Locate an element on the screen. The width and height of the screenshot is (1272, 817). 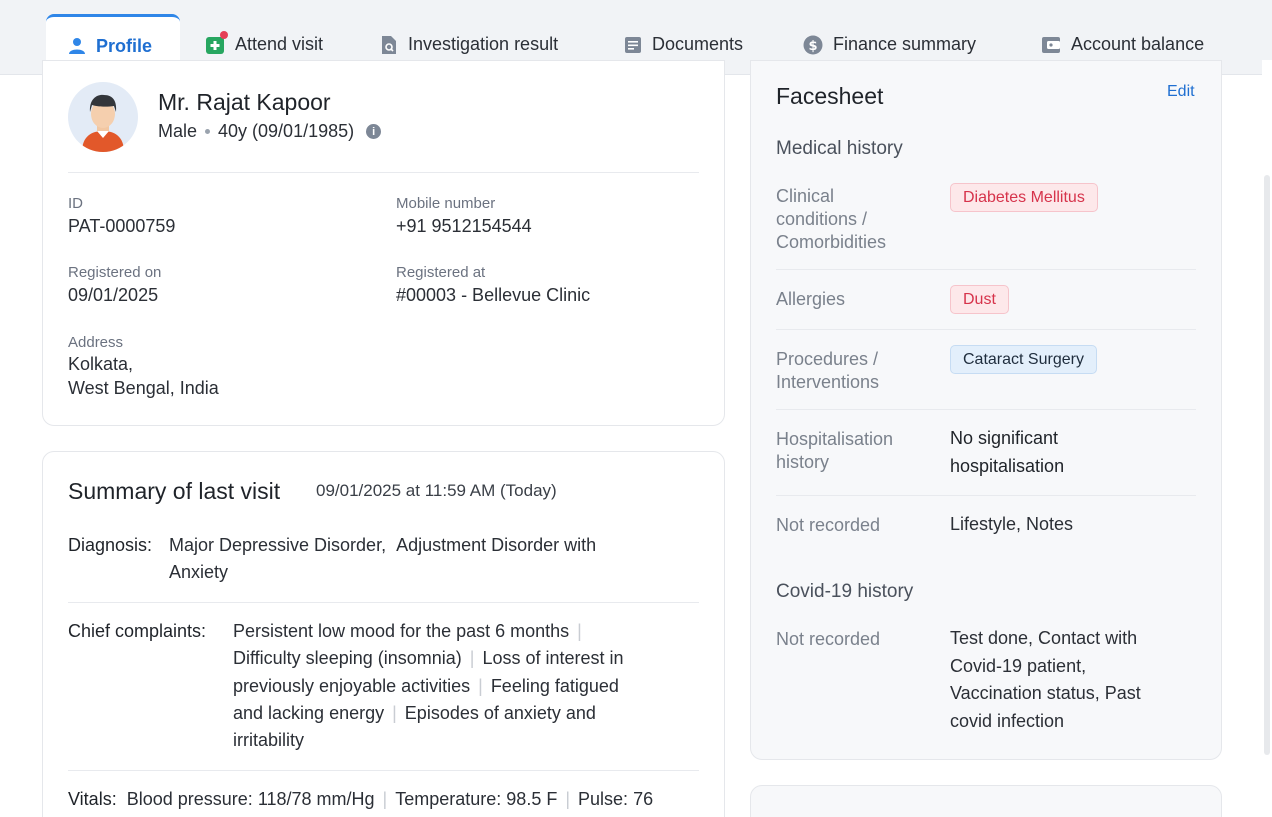
patient-demographics: Male 40y (09/01/1985) i is located at coordinates (270, 131).